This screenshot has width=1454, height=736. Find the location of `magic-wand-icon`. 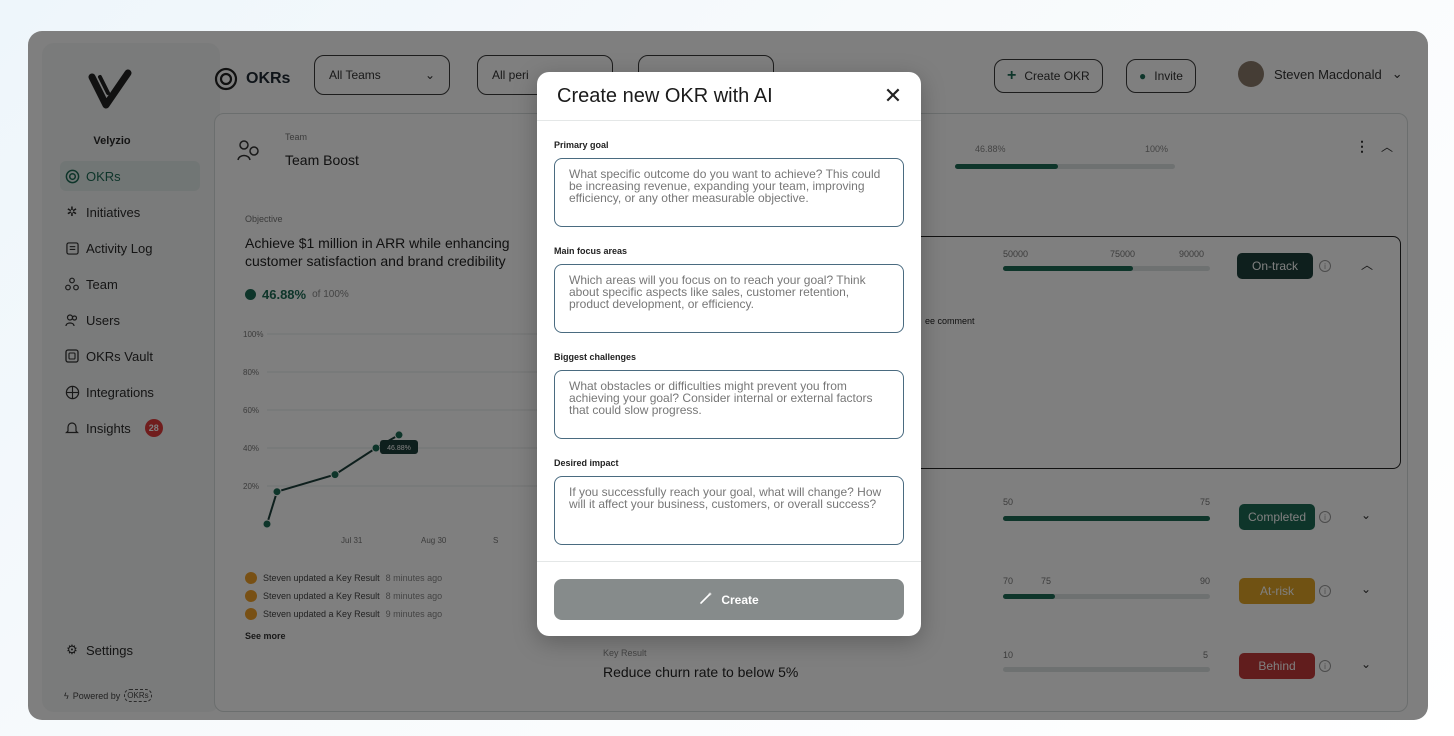

magic-wand-icon is located at coordinates (706, 599).